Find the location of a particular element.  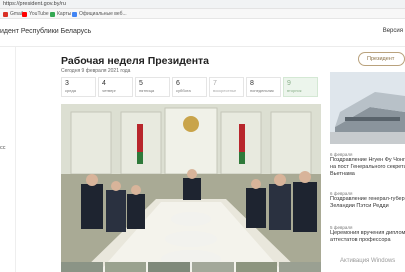

news-title-line: Вьетнама is located at coordinates (367, 174).